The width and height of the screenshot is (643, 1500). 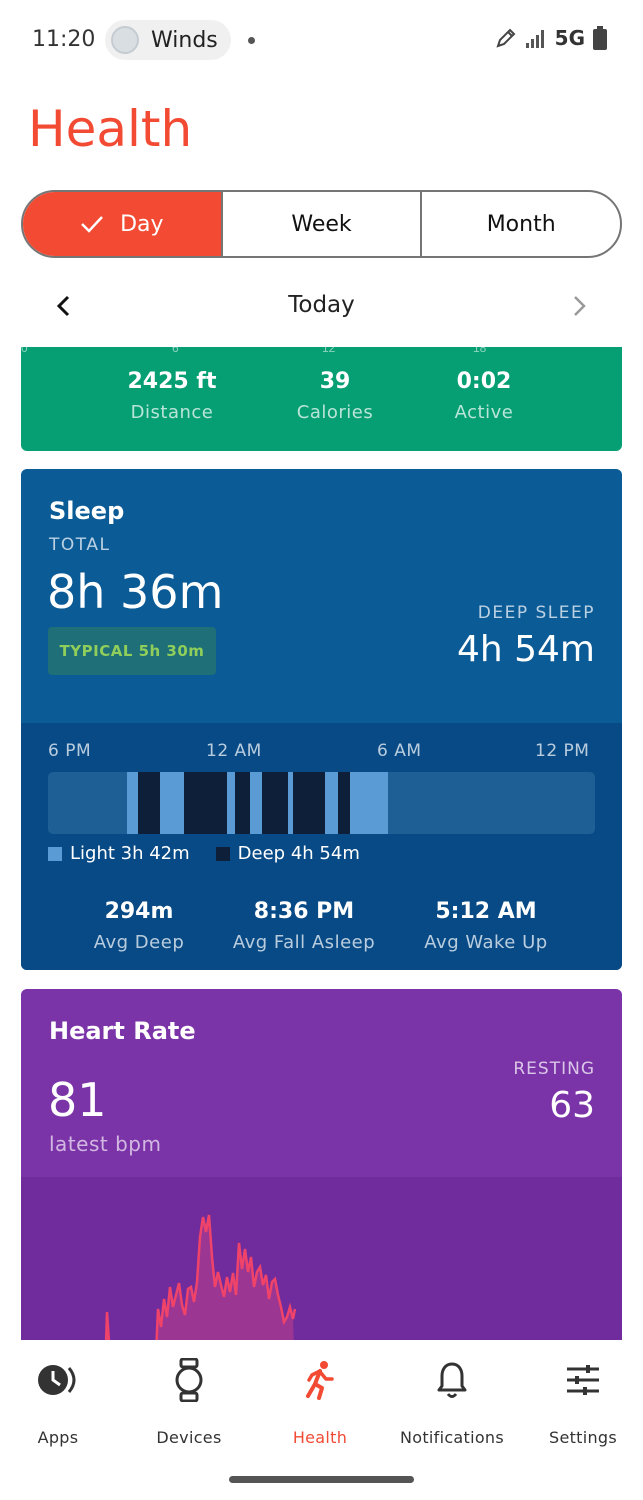 I want to click on avg-fall-asleep-stat: 8:36 PM Avg Fall Asleep, so click(x=304, y=926).